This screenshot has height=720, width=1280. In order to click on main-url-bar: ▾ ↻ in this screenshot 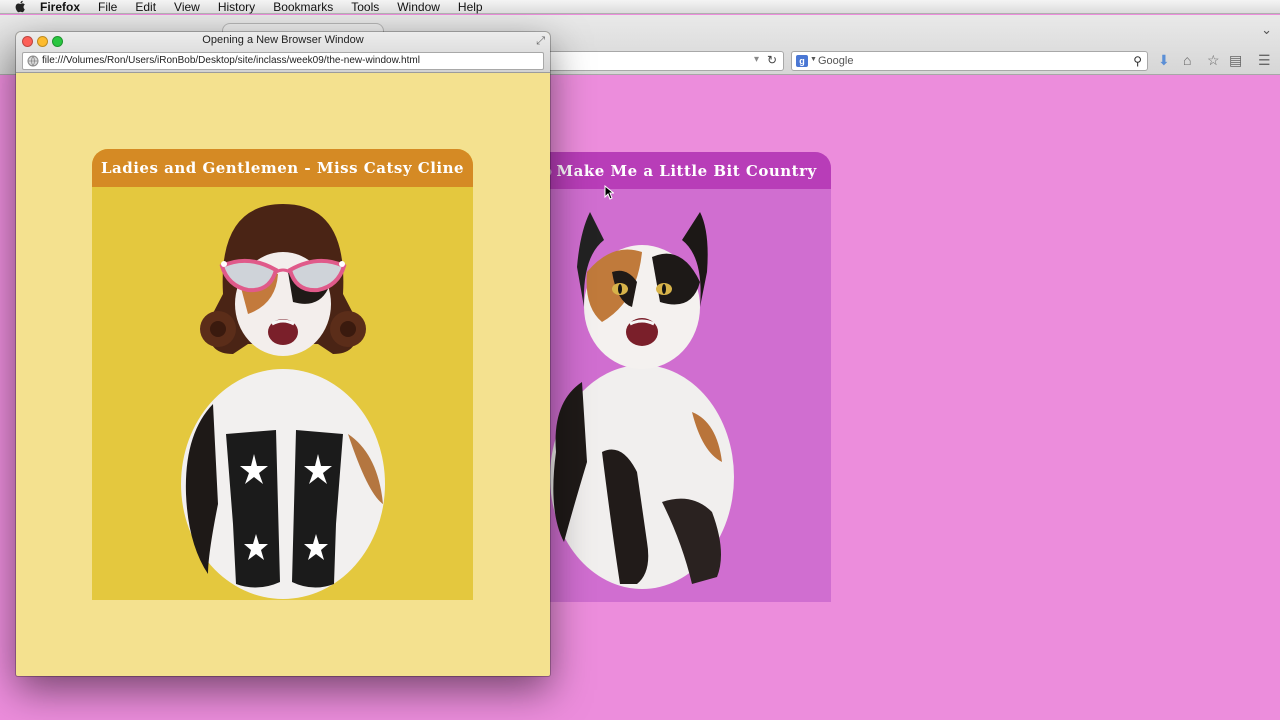, I will do `click(666, 61)`.